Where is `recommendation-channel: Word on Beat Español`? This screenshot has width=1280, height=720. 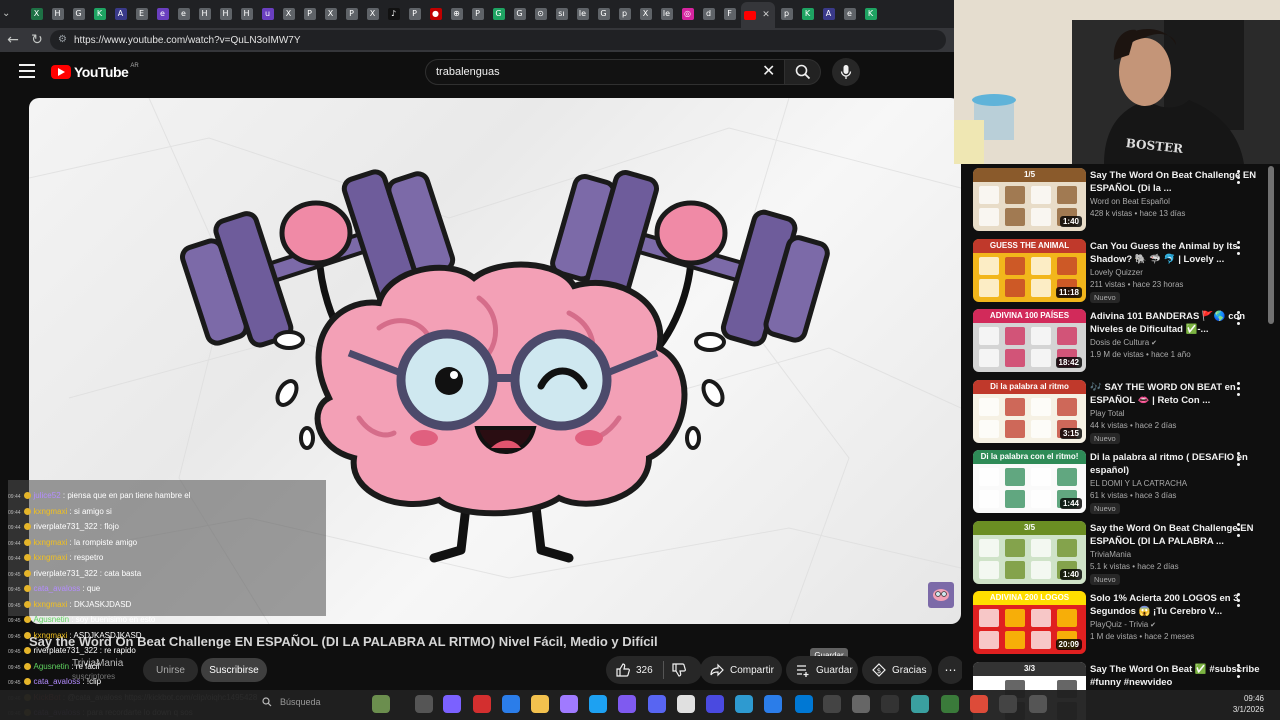
recommendation-channel: Word on Beat Español is located at coordinates (1130, 201).